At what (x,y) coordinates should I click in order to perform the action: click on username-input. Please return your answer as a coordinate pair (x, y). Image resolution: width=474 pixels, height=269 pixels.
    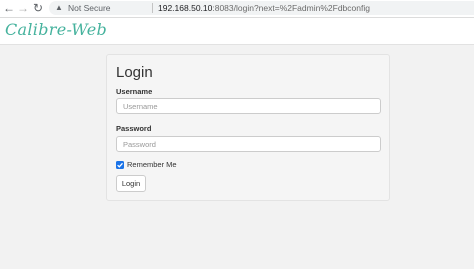
    Looking at the image, I should click on (248, 106).